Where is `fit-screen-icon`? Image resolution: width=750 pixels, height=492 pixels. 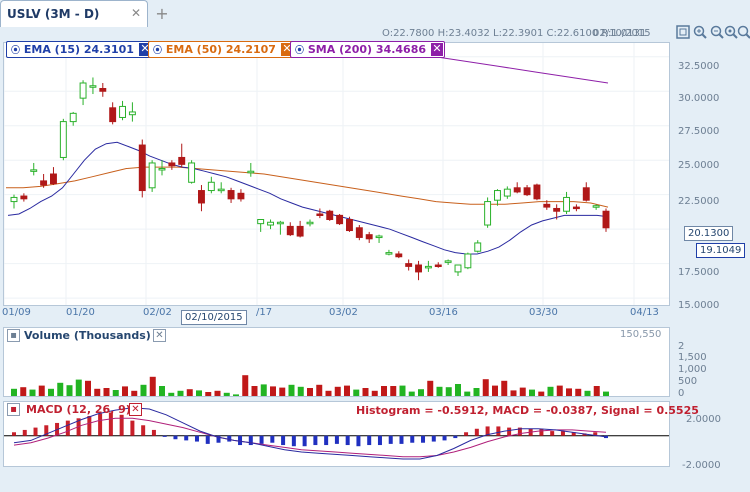
fit-screen-icon is located at coordinates (683, 33).